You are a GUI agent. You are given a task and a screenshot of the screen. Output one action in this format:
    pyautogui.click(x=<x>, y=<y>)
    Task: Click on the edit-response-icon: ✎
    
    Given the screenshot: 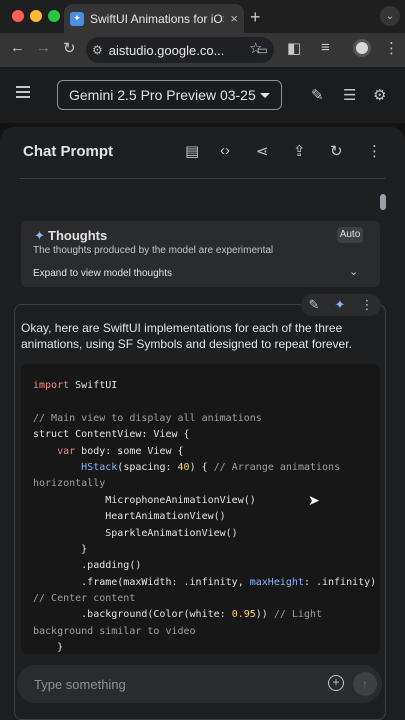 What is the action you would take?
    pyautogui.click(x=314, y=305)
    